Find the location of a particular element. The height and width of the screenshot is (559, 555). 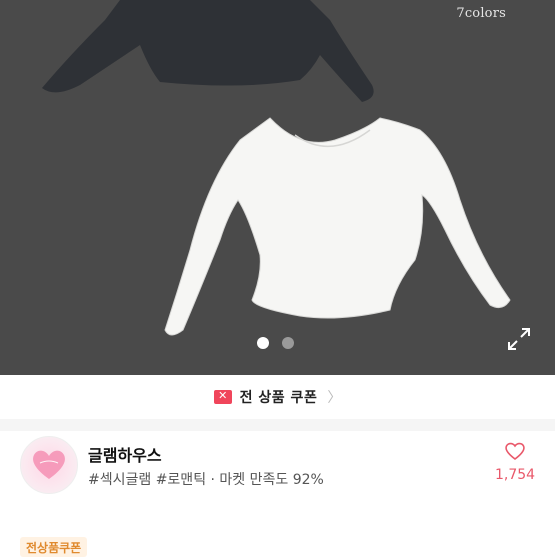

coupon-icon is located at coordinates (222, 396).